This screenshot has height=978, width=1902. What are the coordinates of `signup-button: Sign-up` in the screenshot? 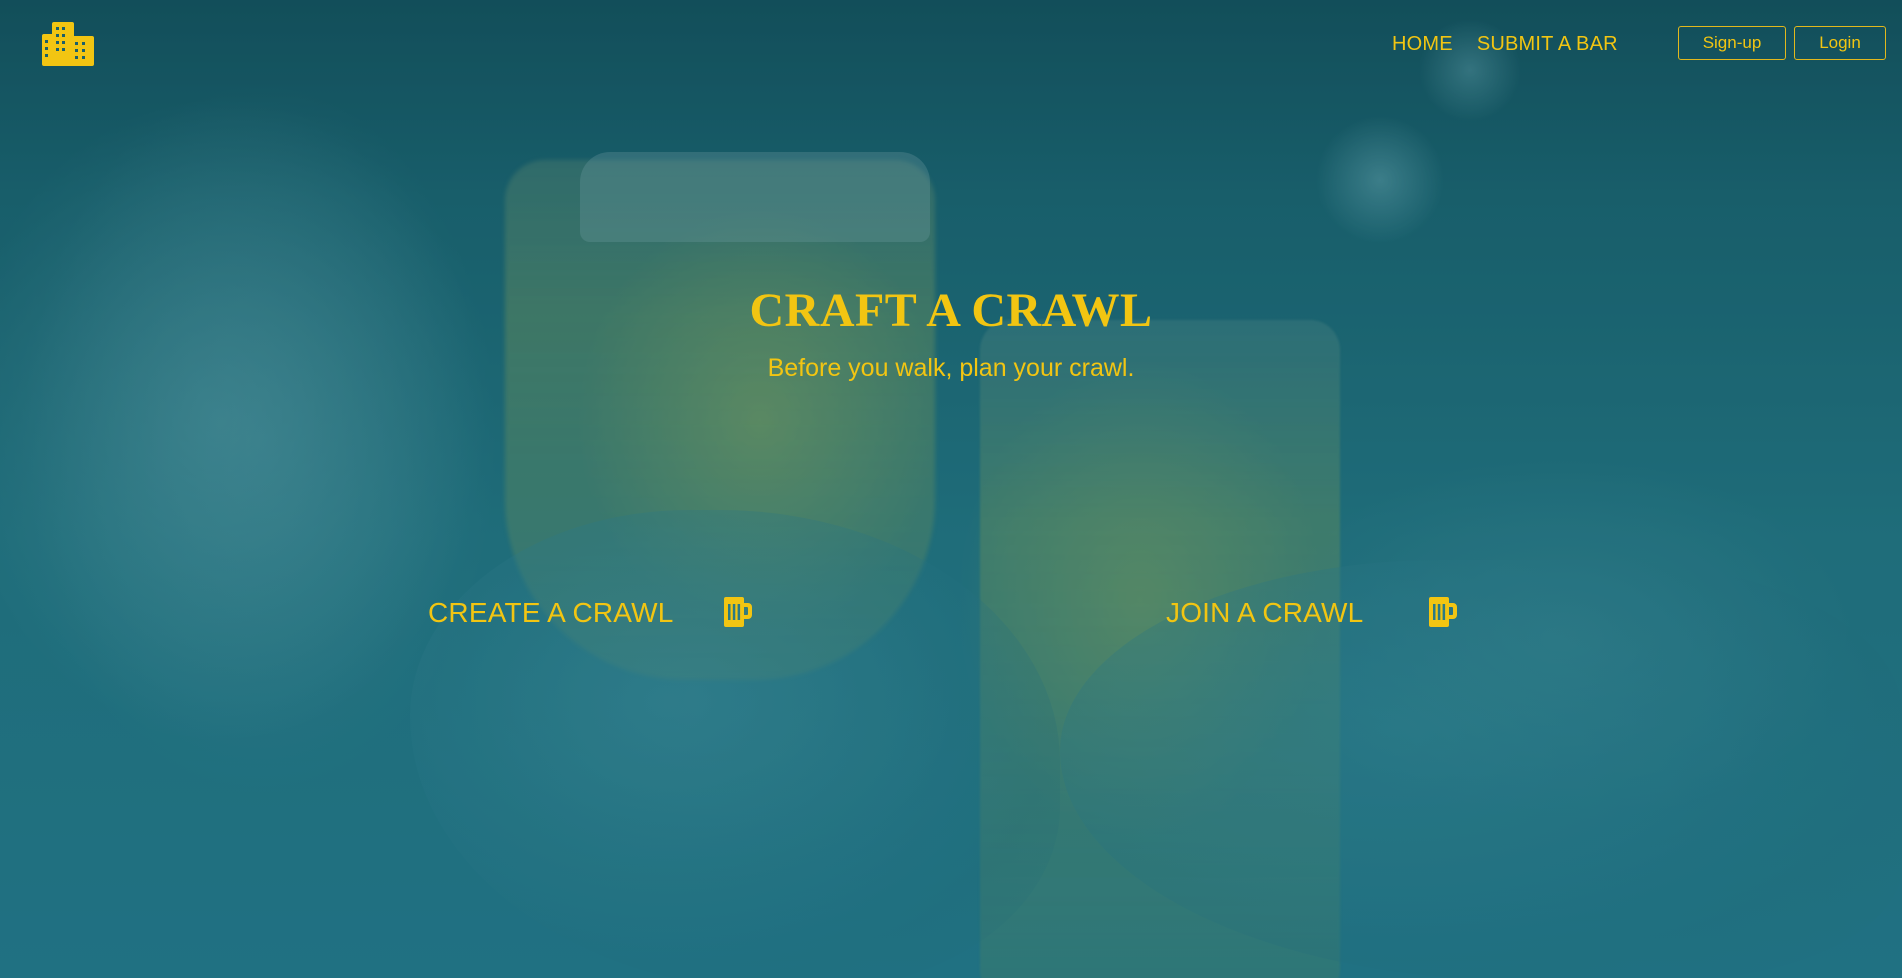 It's located at (1732, 43).